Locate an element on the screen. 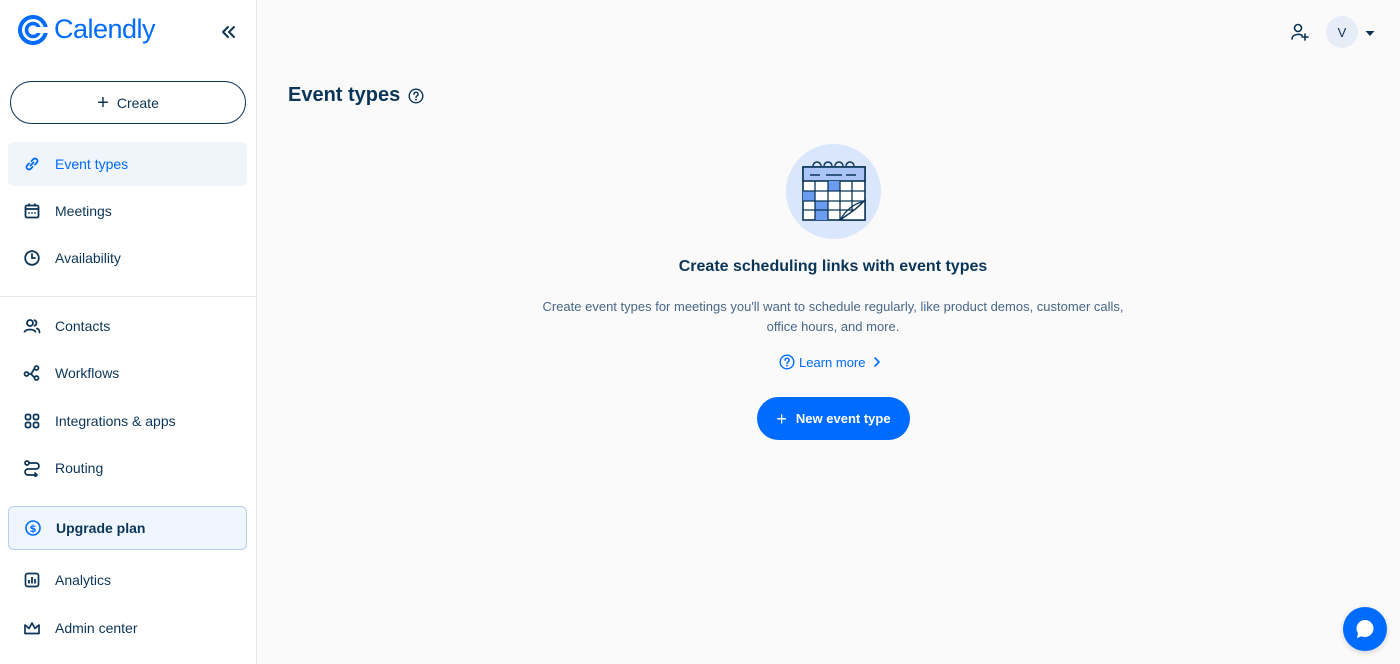 Image resolution: width=1400 pixels, height=664 pixels. sidebar-item-analytics: Analytics is located at coordinates (127, 580).